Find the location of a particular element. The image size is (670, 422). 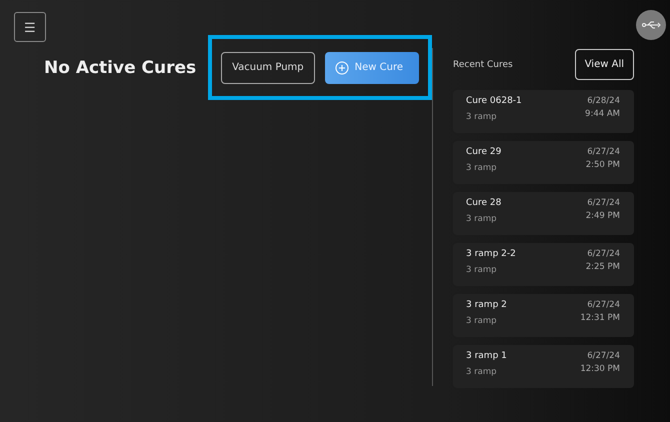

cure-time: 2:49 PM is located at coordinates (603, 216).